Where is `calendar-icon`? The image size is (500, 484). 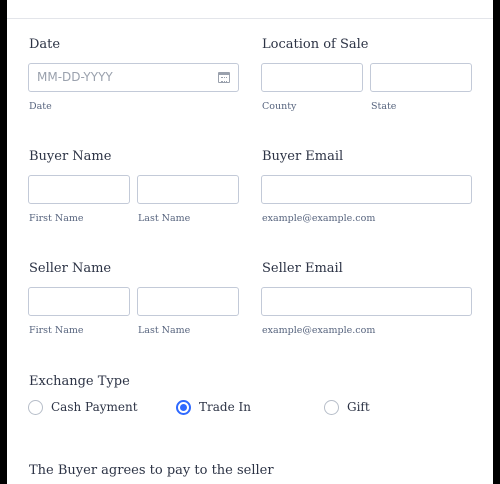 calendar-icon is located at coordinates (224, 77).